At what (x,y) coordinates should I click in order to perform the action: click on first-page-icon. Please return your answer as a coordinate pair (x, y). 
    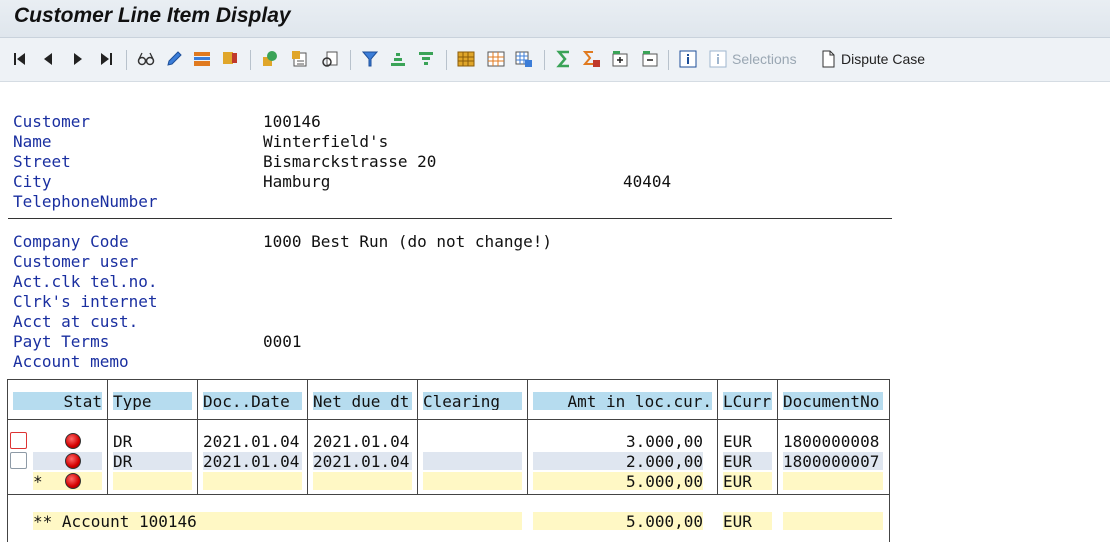
    Looking at the image, I should click on (20, 59).